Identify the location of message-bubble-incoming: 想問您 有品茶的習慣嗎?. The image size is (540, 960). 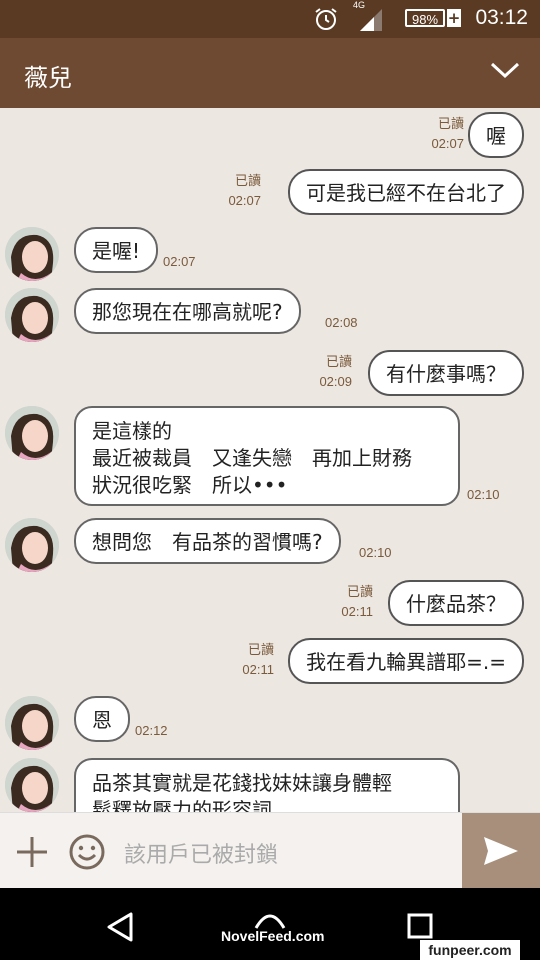
(207, 541).